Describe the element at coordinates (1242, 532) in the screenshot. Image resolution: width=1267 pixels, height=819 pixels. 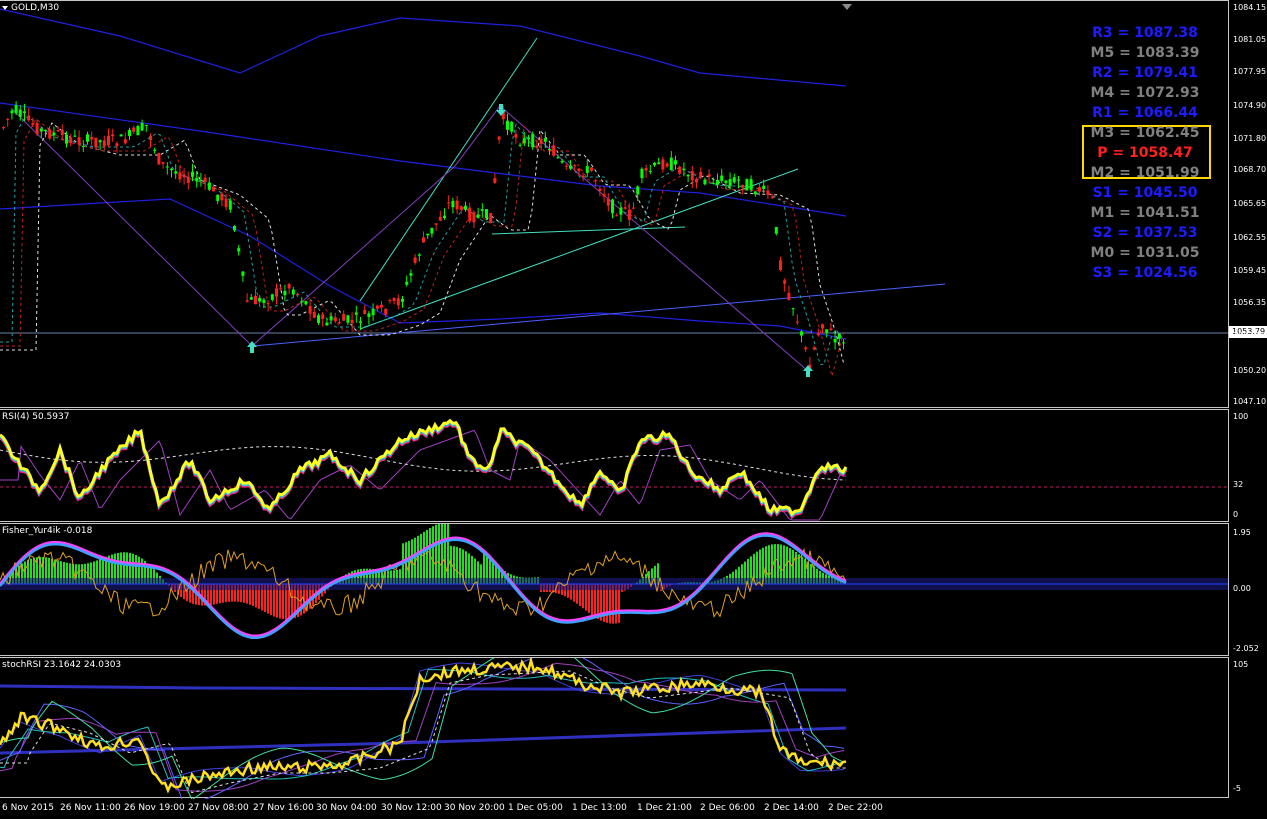
I see `fisher-tick-top: 1.95` at that location.